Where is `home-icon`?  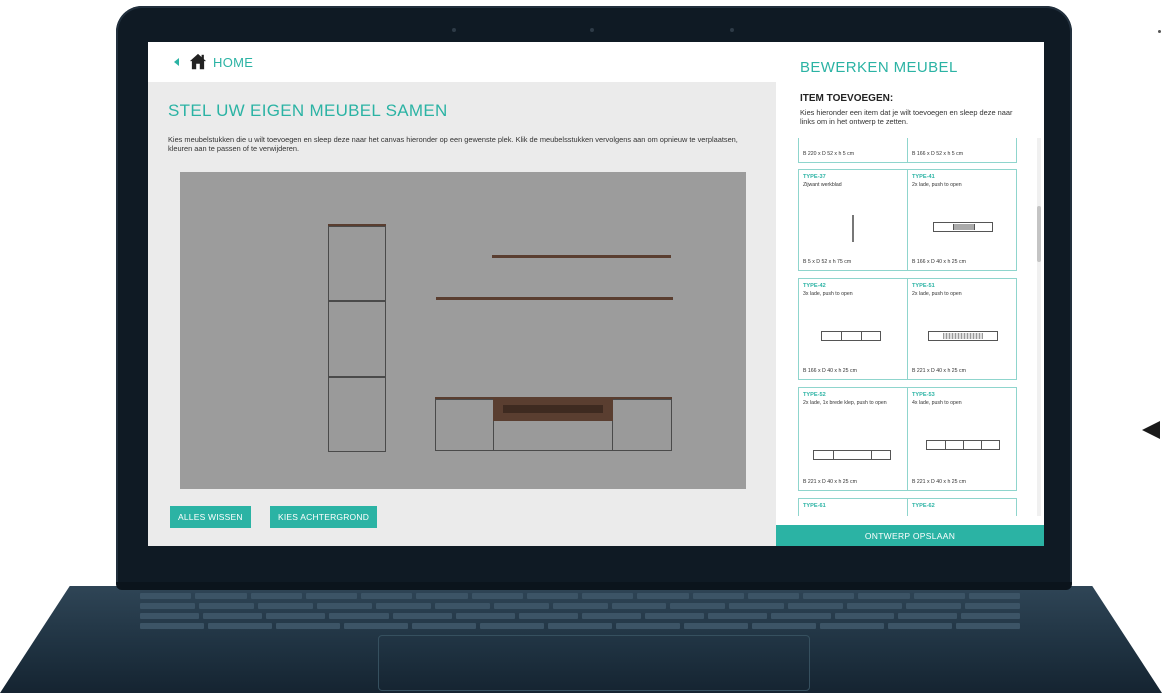 home-icon is located at coordinates (198, 61).